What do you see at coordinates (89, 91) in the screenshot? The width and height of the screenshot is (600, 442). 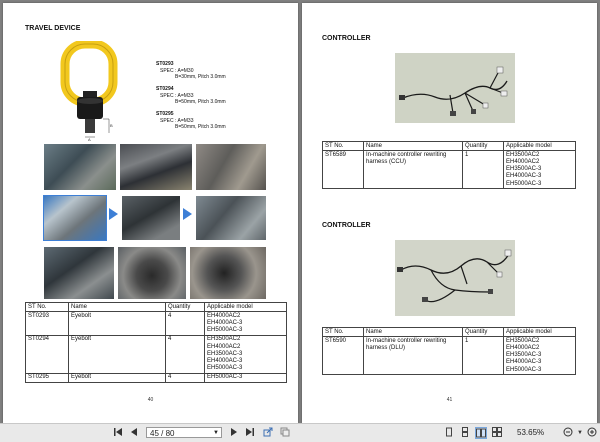 I see `eyebolt-illustration: B A` at bounding box center [89, 91].